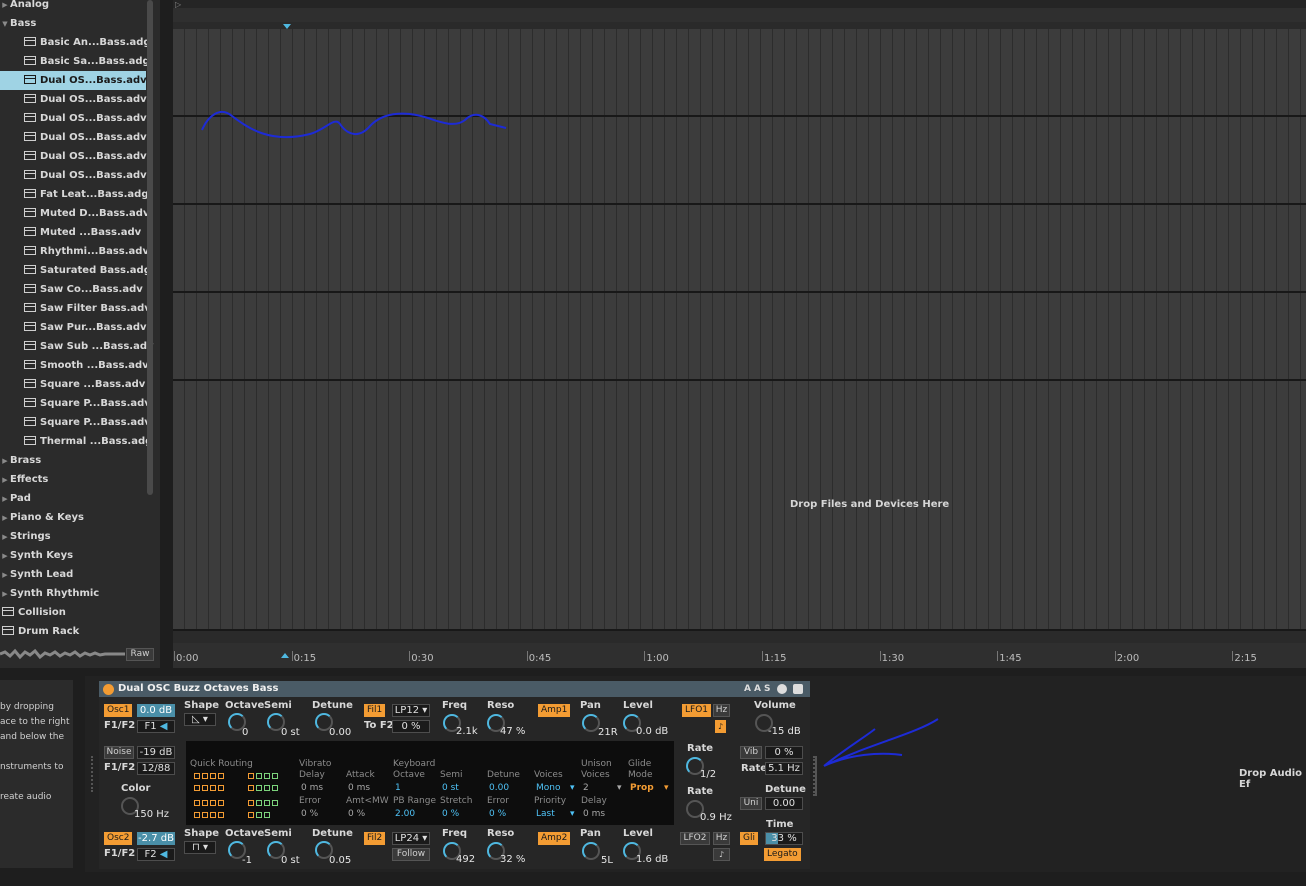 The height and width of the screenshot is (886, 1306). I want to click on unison-voices-dropdown-icon: ▾, so click(619, 788).